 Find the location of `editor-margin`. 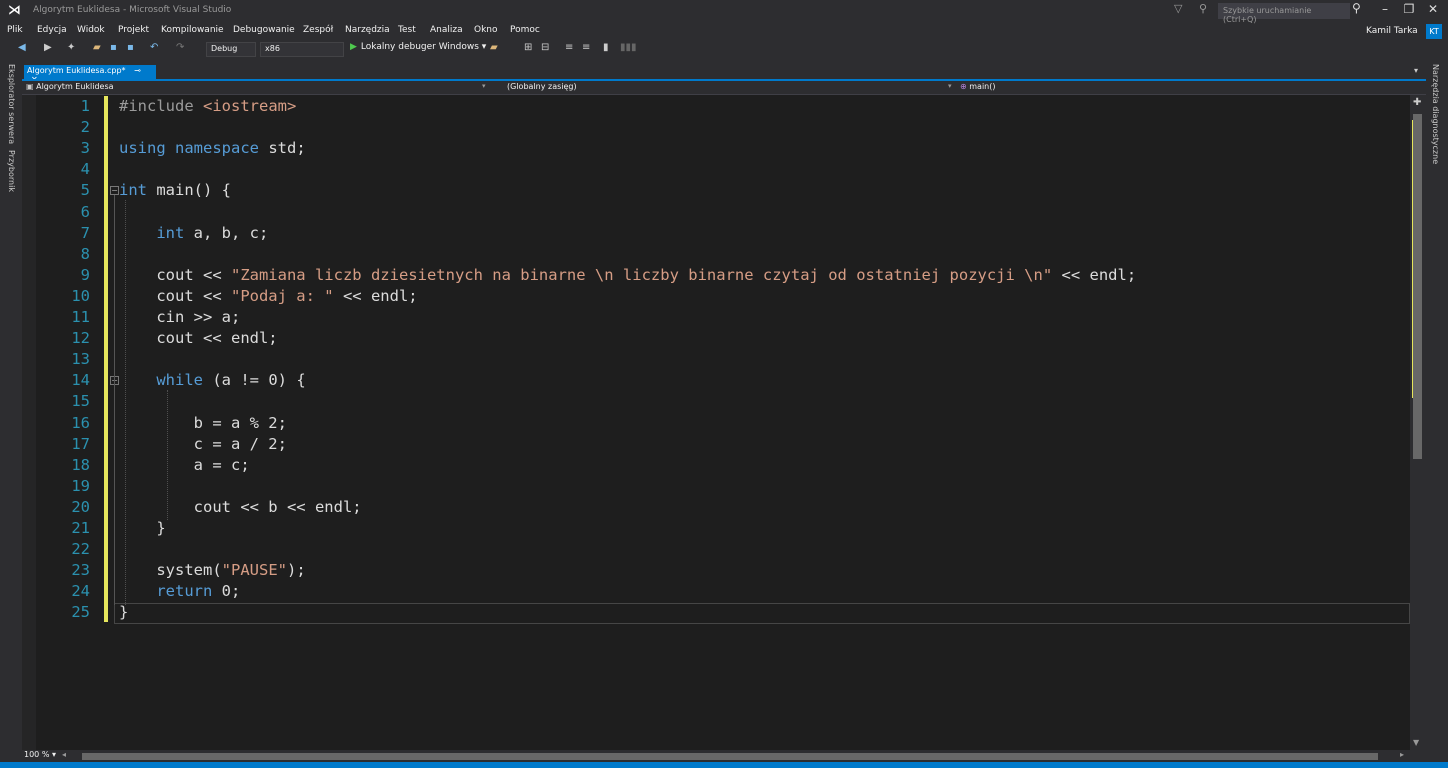

editor-margin is located at coordinates (29, 422).